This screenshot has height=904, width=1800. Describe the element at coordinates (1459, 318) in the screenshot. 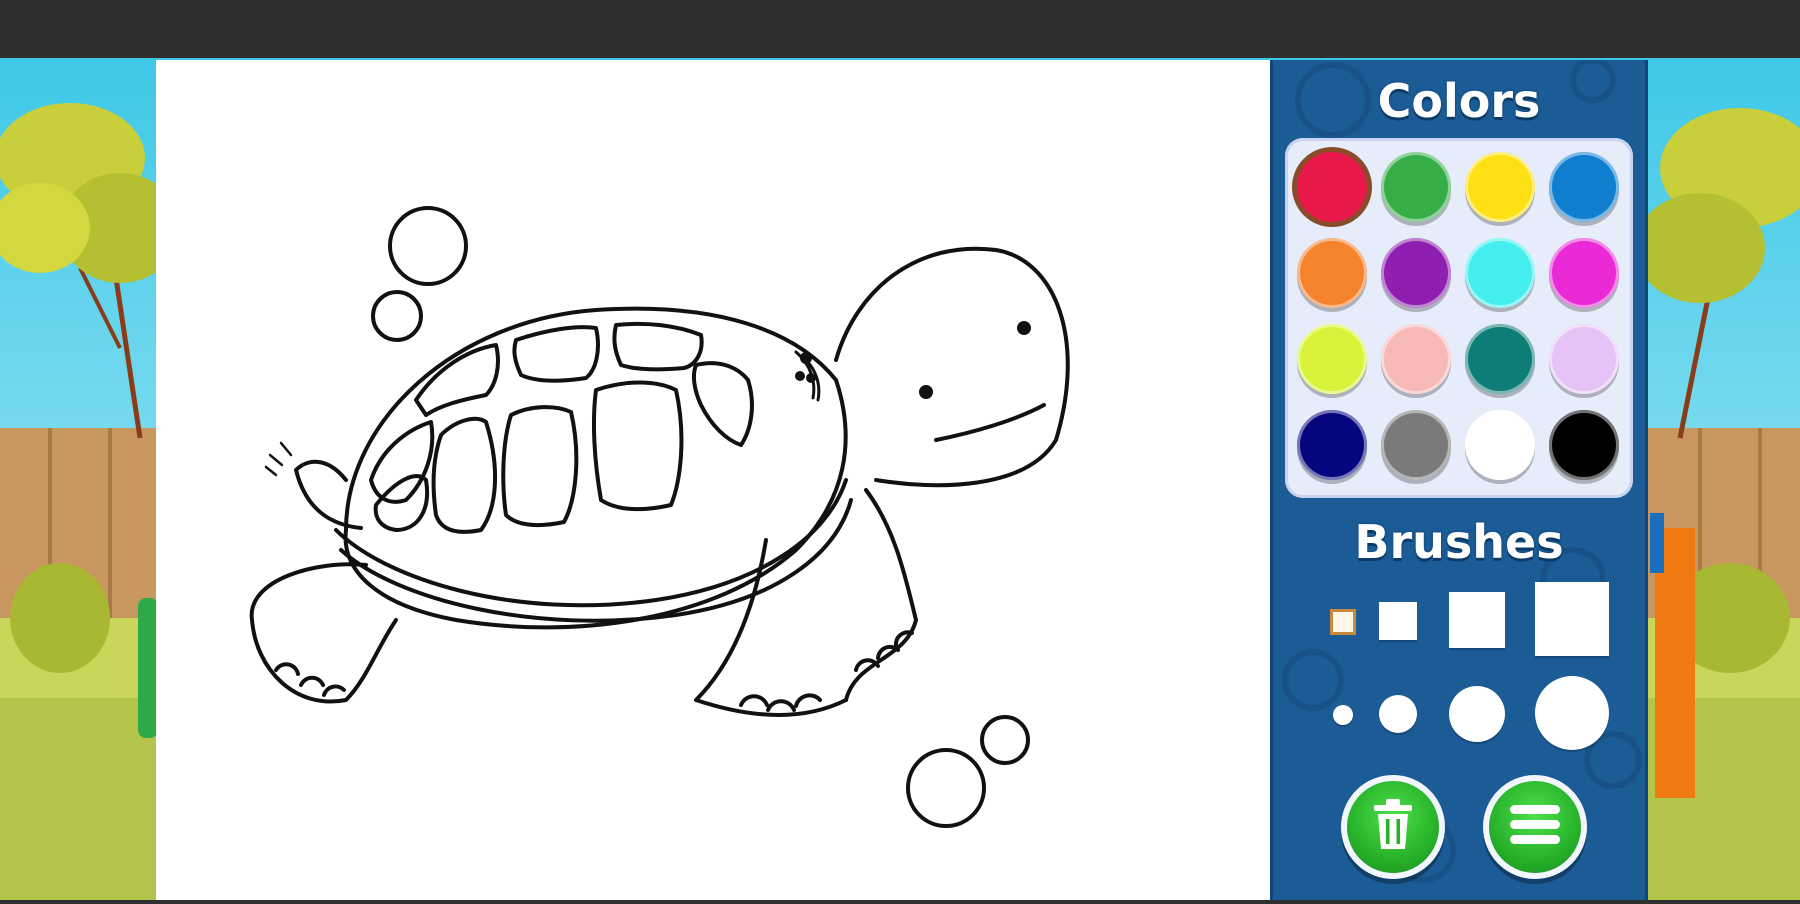

I see `color-palette` at that location.